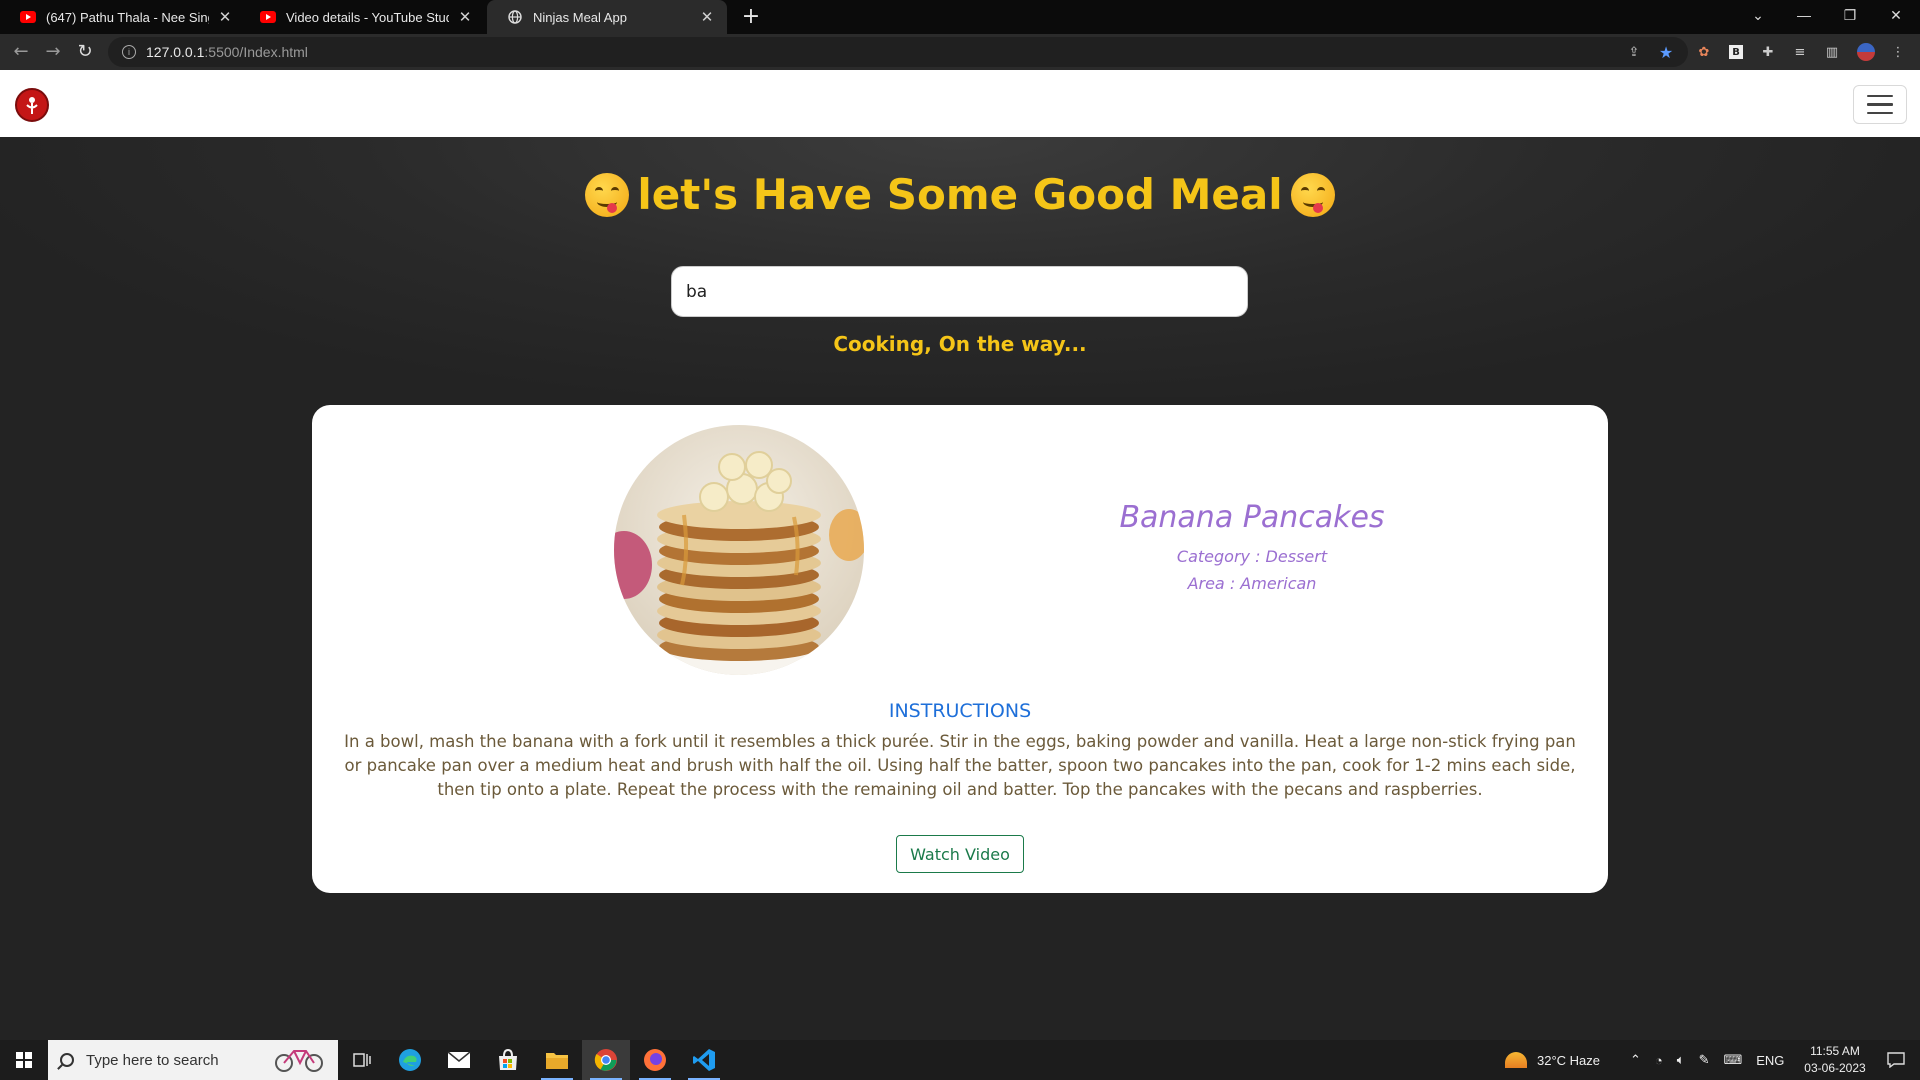  What do you see at coordinates (410, 1060) in the screenshot?
I see `edge-icon` at bounding box center [410, 1060].